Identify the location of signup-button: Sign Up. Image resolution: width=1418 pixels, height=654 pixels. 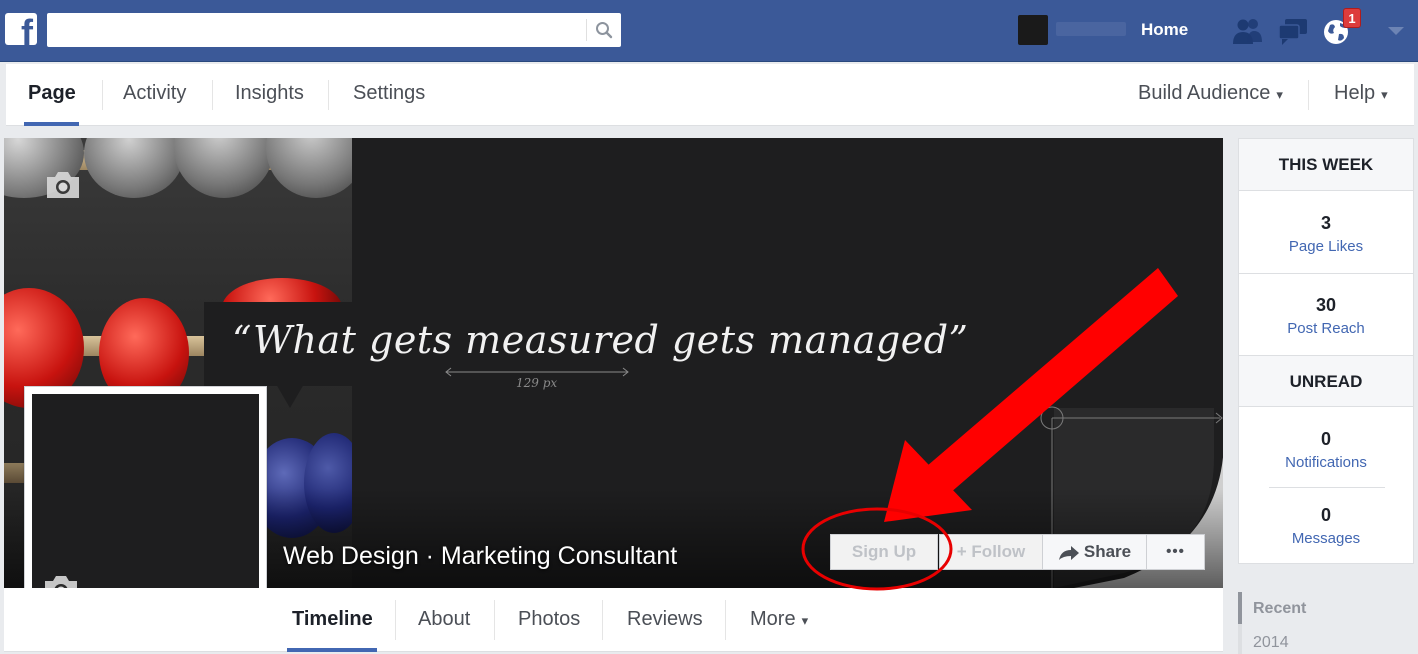
(884, 552).